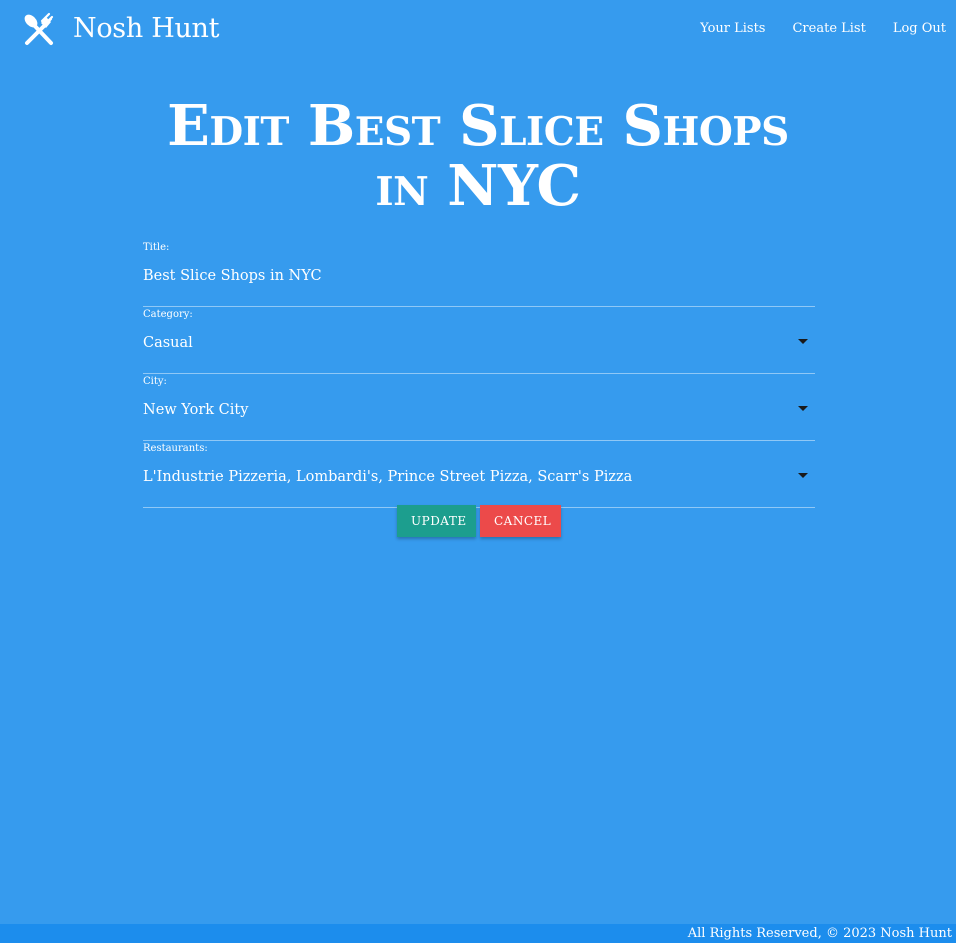 This screenshot has height=943, width=956. Describe the element at coordinates (803, 341) in the screenshot. I see `category-dropdown-icon` at that location.